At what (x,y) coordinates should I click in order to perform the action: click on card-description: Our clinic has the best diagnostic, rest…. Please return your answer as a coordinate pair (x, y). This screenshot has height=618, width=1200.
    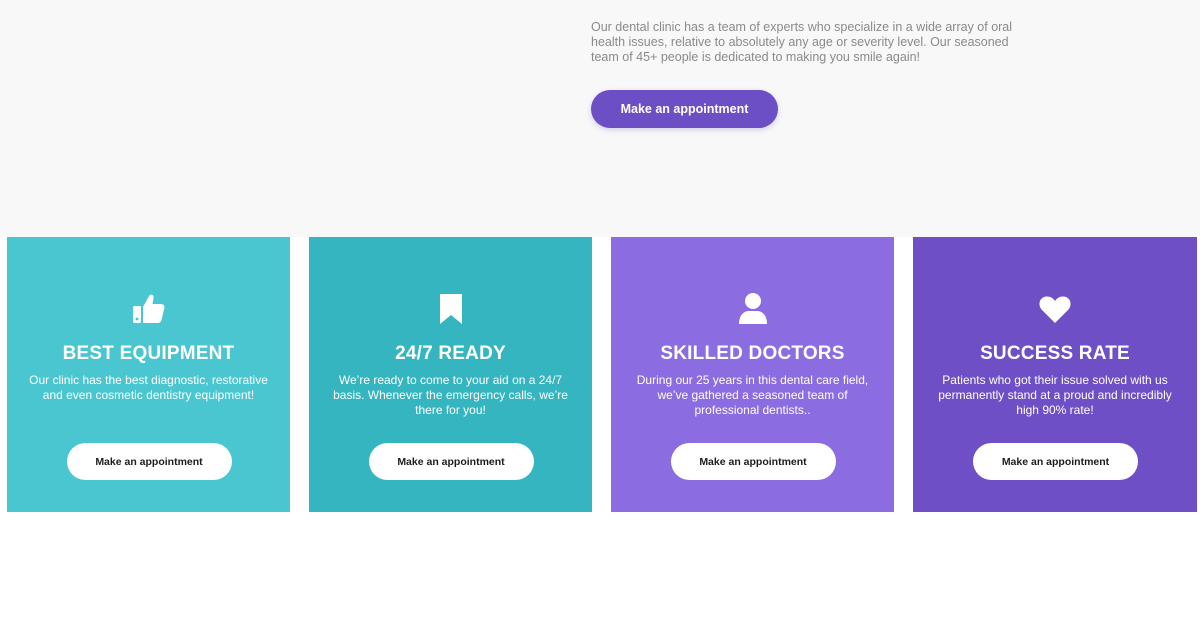
    Looking at the image, I should click on (148, 387).